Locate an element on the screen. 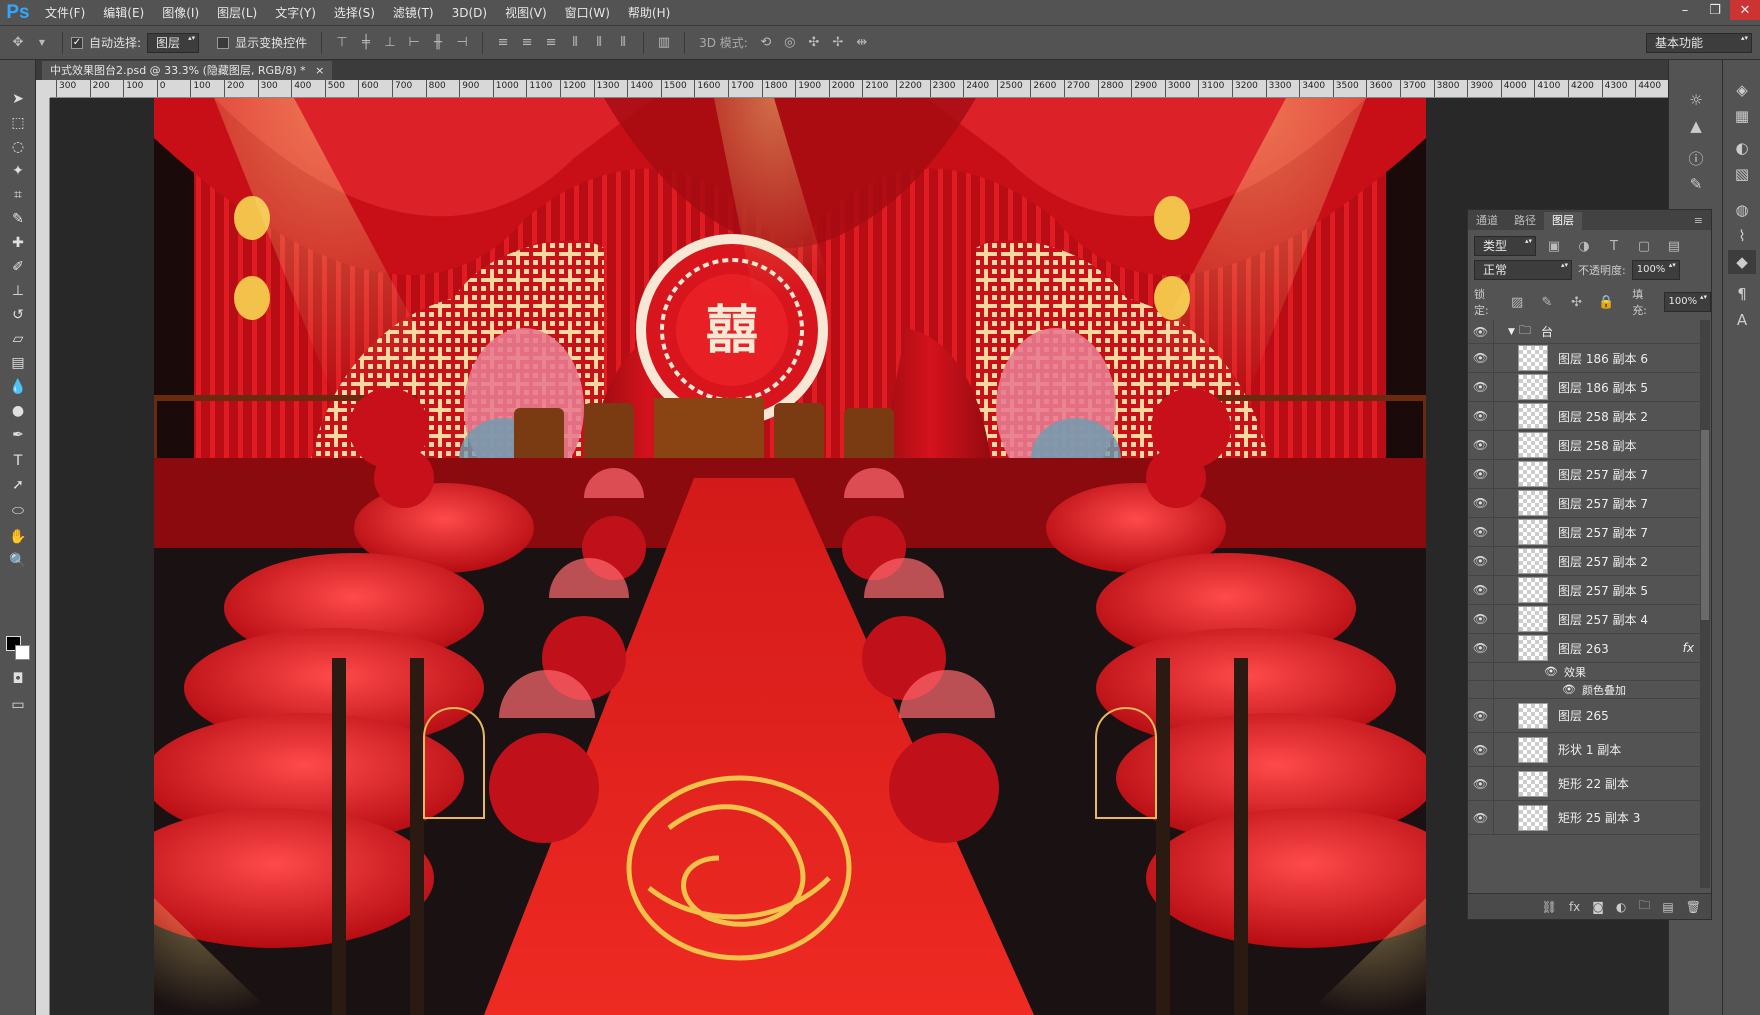  magic-wand-icon: ✦ is located at coordinates (18, 171).